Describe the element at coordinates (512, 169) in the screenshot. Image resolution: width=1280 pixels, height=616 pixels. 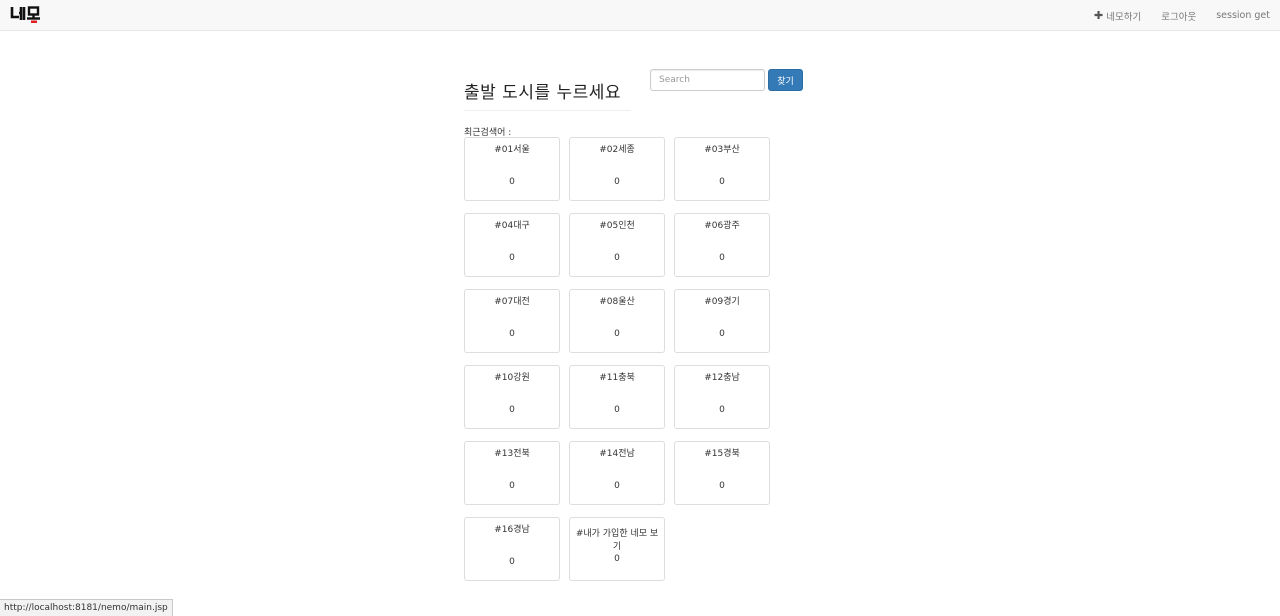
I see `city-card-seoul: #01서울 0` at that location.